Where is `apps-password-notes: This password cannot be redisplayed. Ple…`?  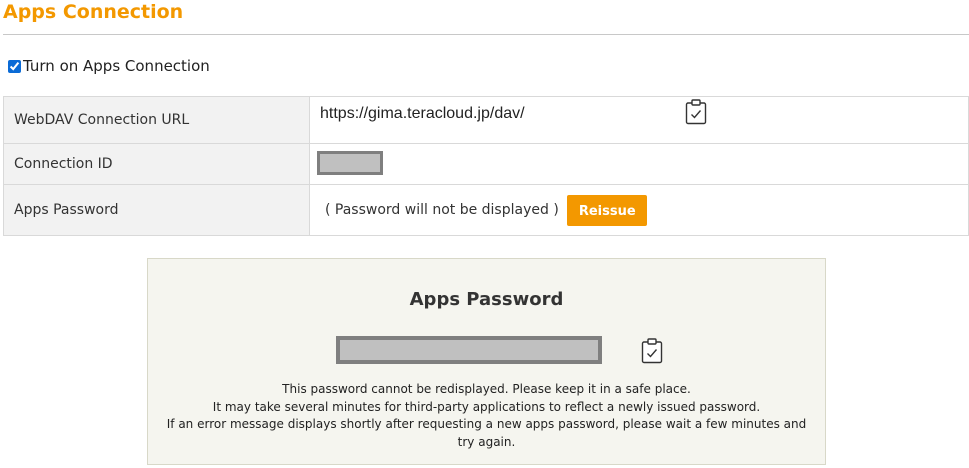
apps-password-notes: This password cannot be redisplayed. Ple… is located at coordinates (486, 416).